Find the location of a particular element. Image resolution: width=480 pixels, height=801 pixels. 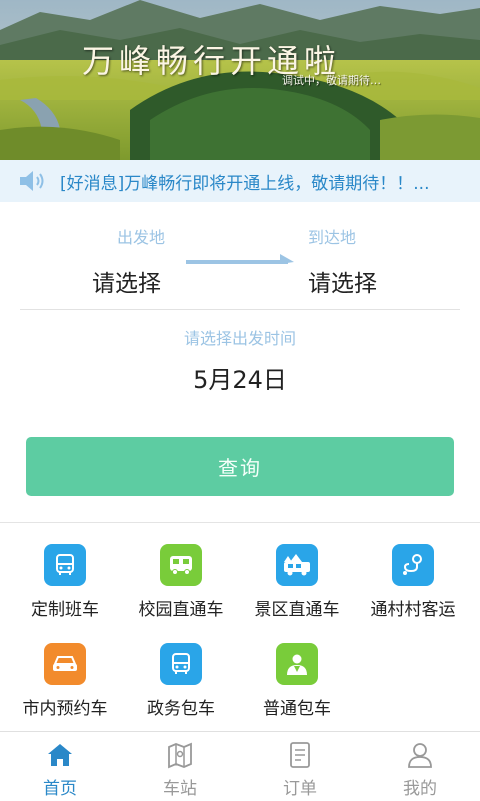

service-label: 市内预约车 is located at coordinates (65, 709).